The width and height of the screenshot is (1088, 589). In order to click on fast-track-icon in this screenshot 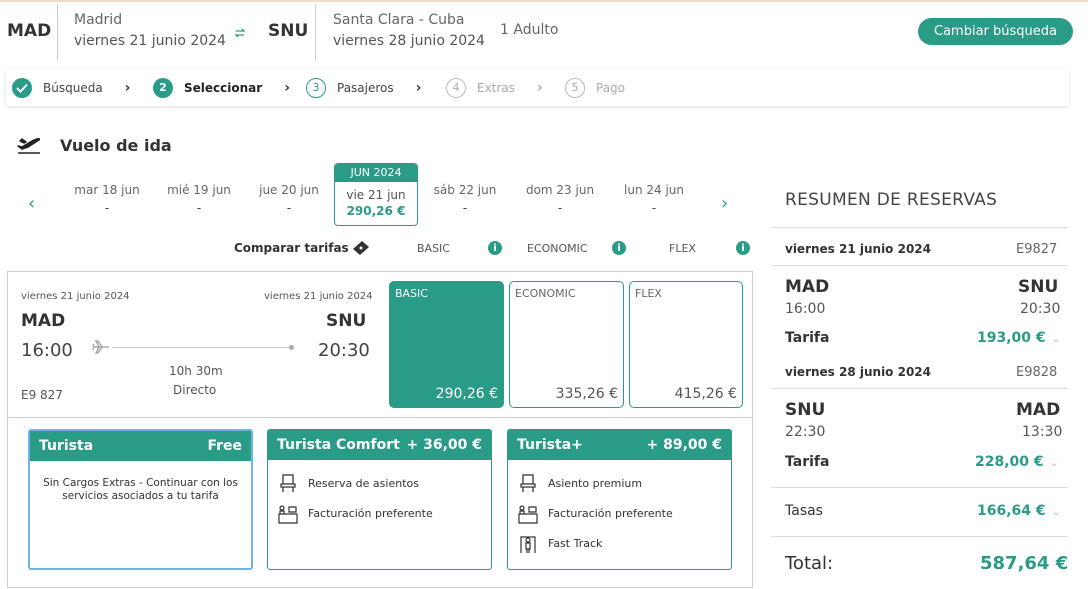, I will do `click(528, 544)`.